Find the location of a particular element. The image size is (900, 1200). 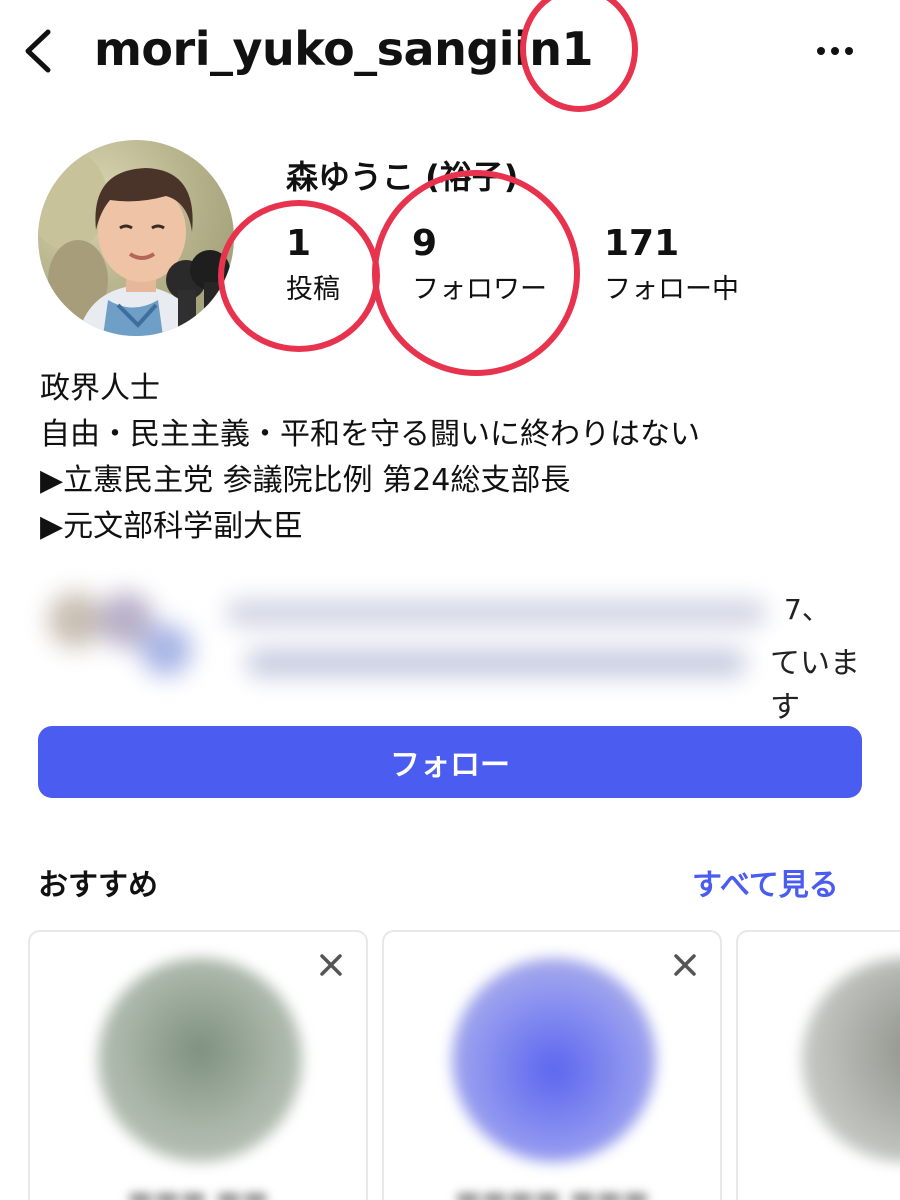

posts-stat: 1 投稿 is located at coordinates (313, 266).